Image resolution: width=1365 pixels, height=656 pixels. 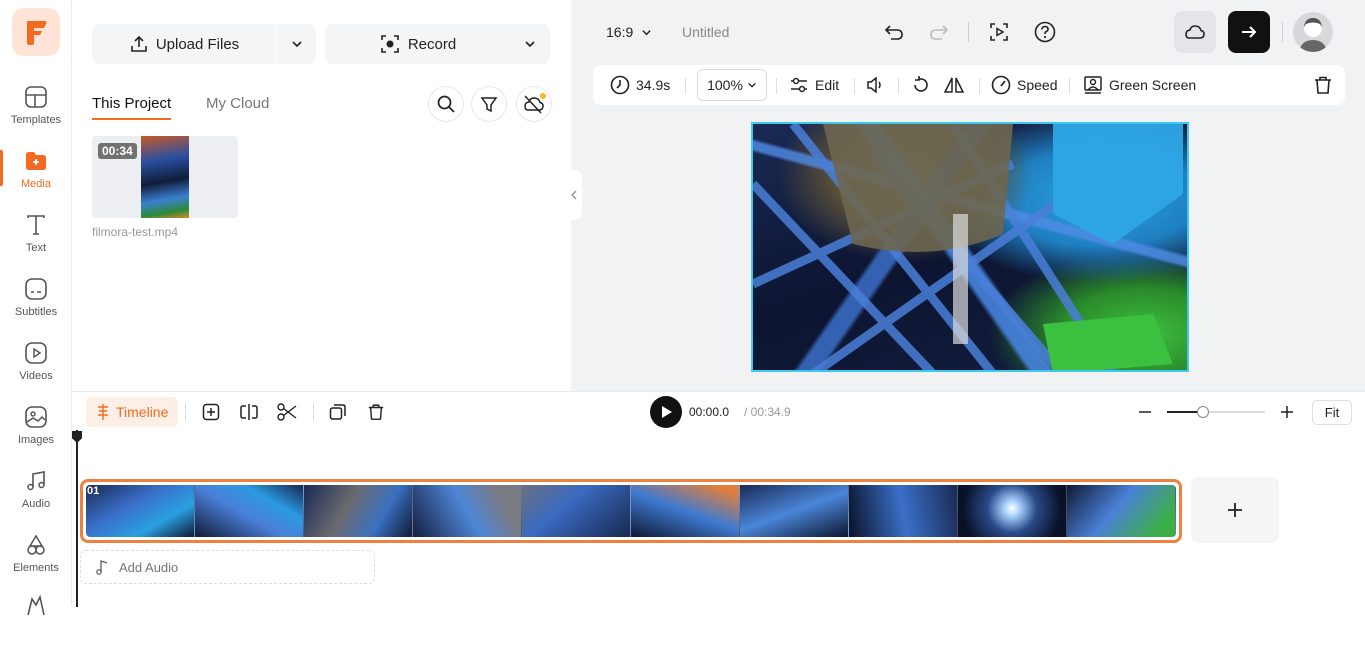 I want to click on project-name: Untitled, so click(x=705, y=32).